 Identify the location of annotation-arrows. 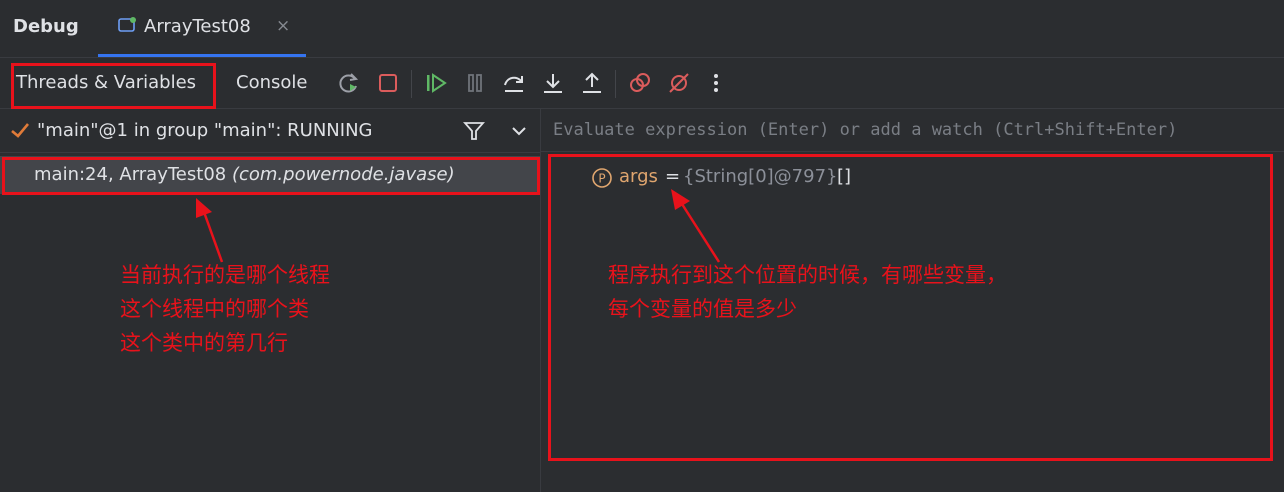
(458, 226).